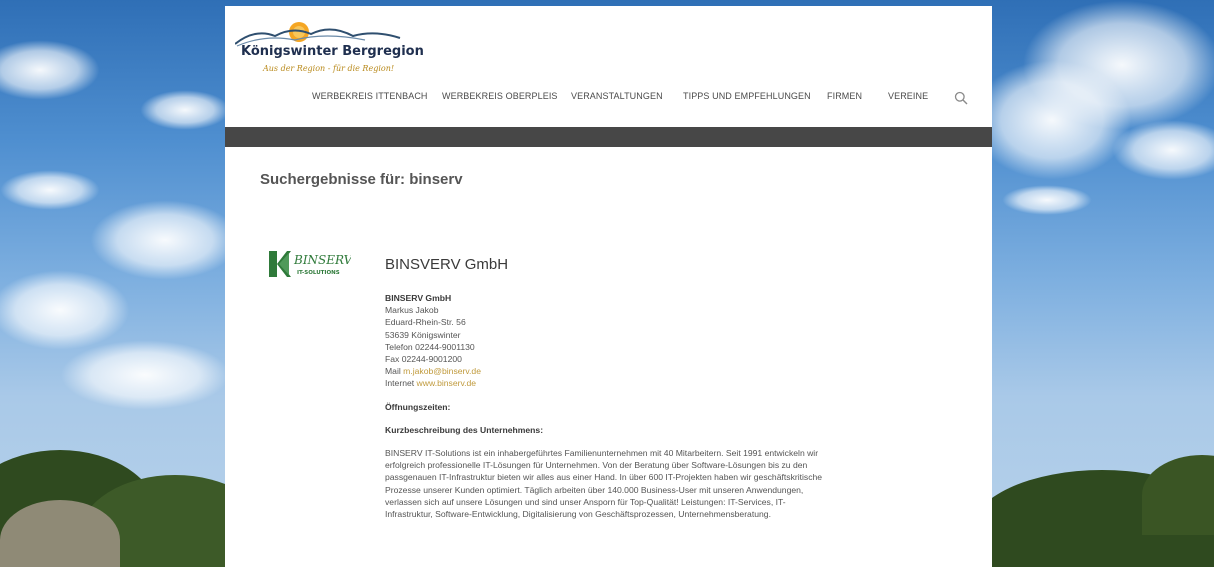  I want to click on website-link: www.binserv.de, so click(447, 383).